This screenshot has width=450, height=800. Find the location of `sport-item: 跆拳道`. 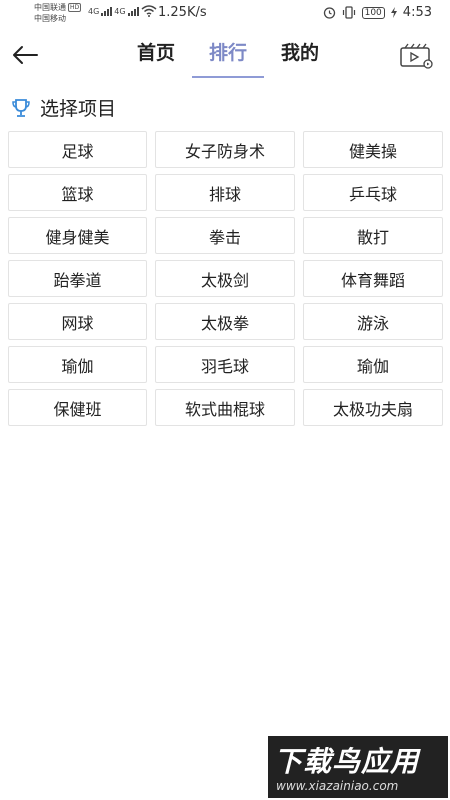

sport-item: 跆拳道 is located at coordinates (77, 278).